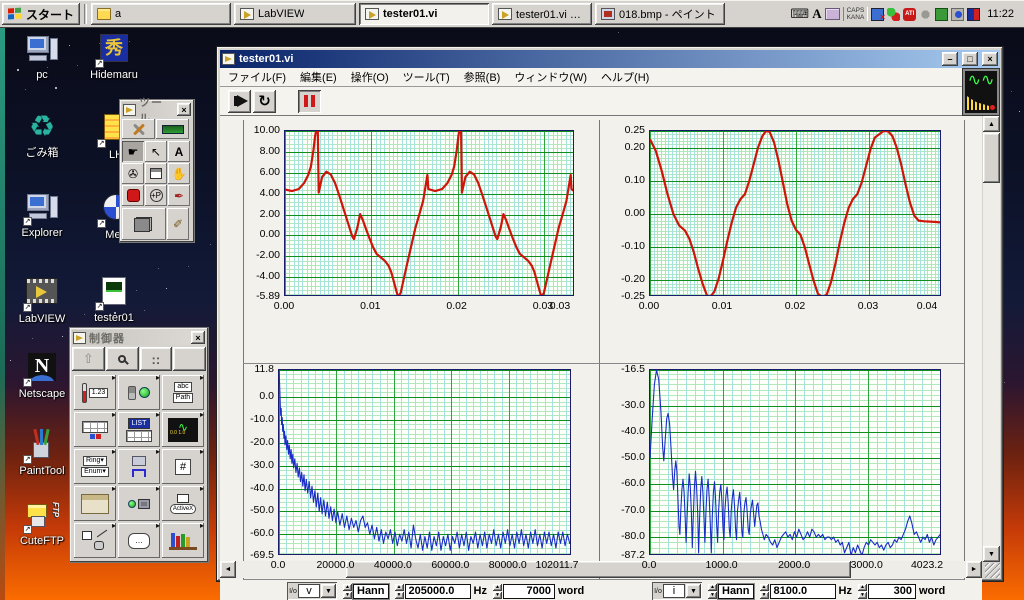 Image resolution: width=1024 pixels, height=600 pixels. What do you see at coordinates (528, 591) in the screenshot?
I see `word-count-left: 7000` at bounding box center [528, 591].